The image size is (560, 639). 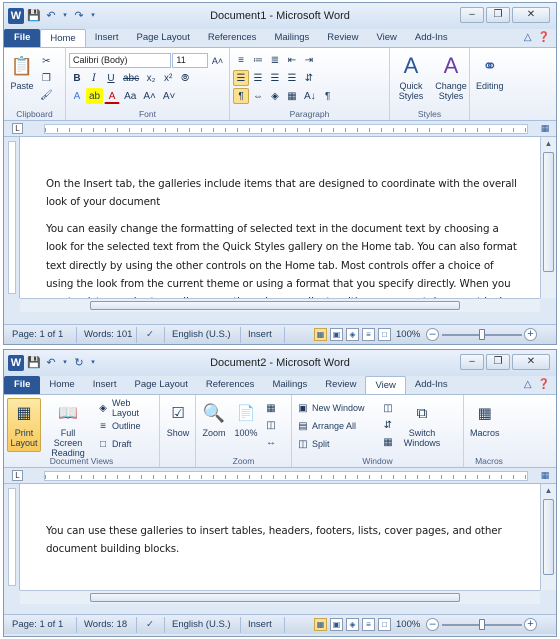 What do you see at coordinates (131, 78) in the screenshot?
I see `strikethrough-icon: abc` at bounding box center [131, 78].